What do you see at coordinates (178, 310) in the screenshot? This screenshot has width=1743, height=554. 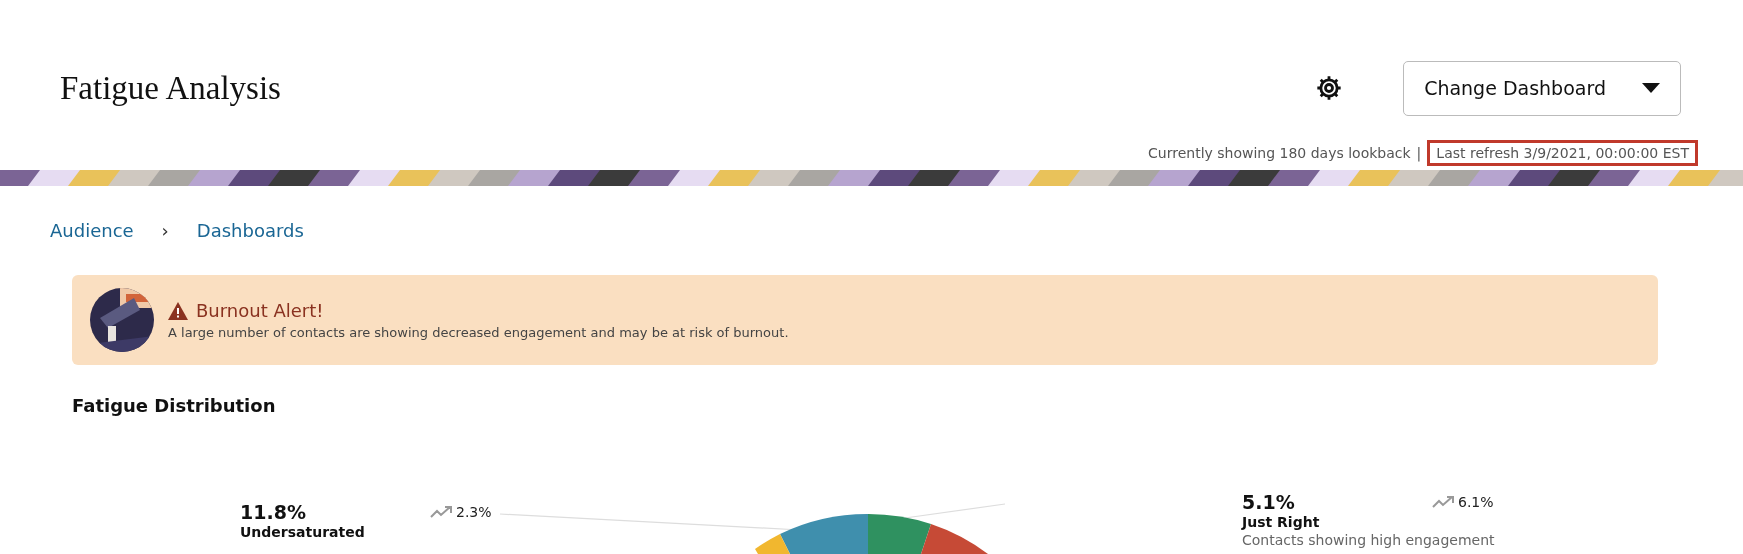 I see `warning-icon` at bounding box center [178, 310].